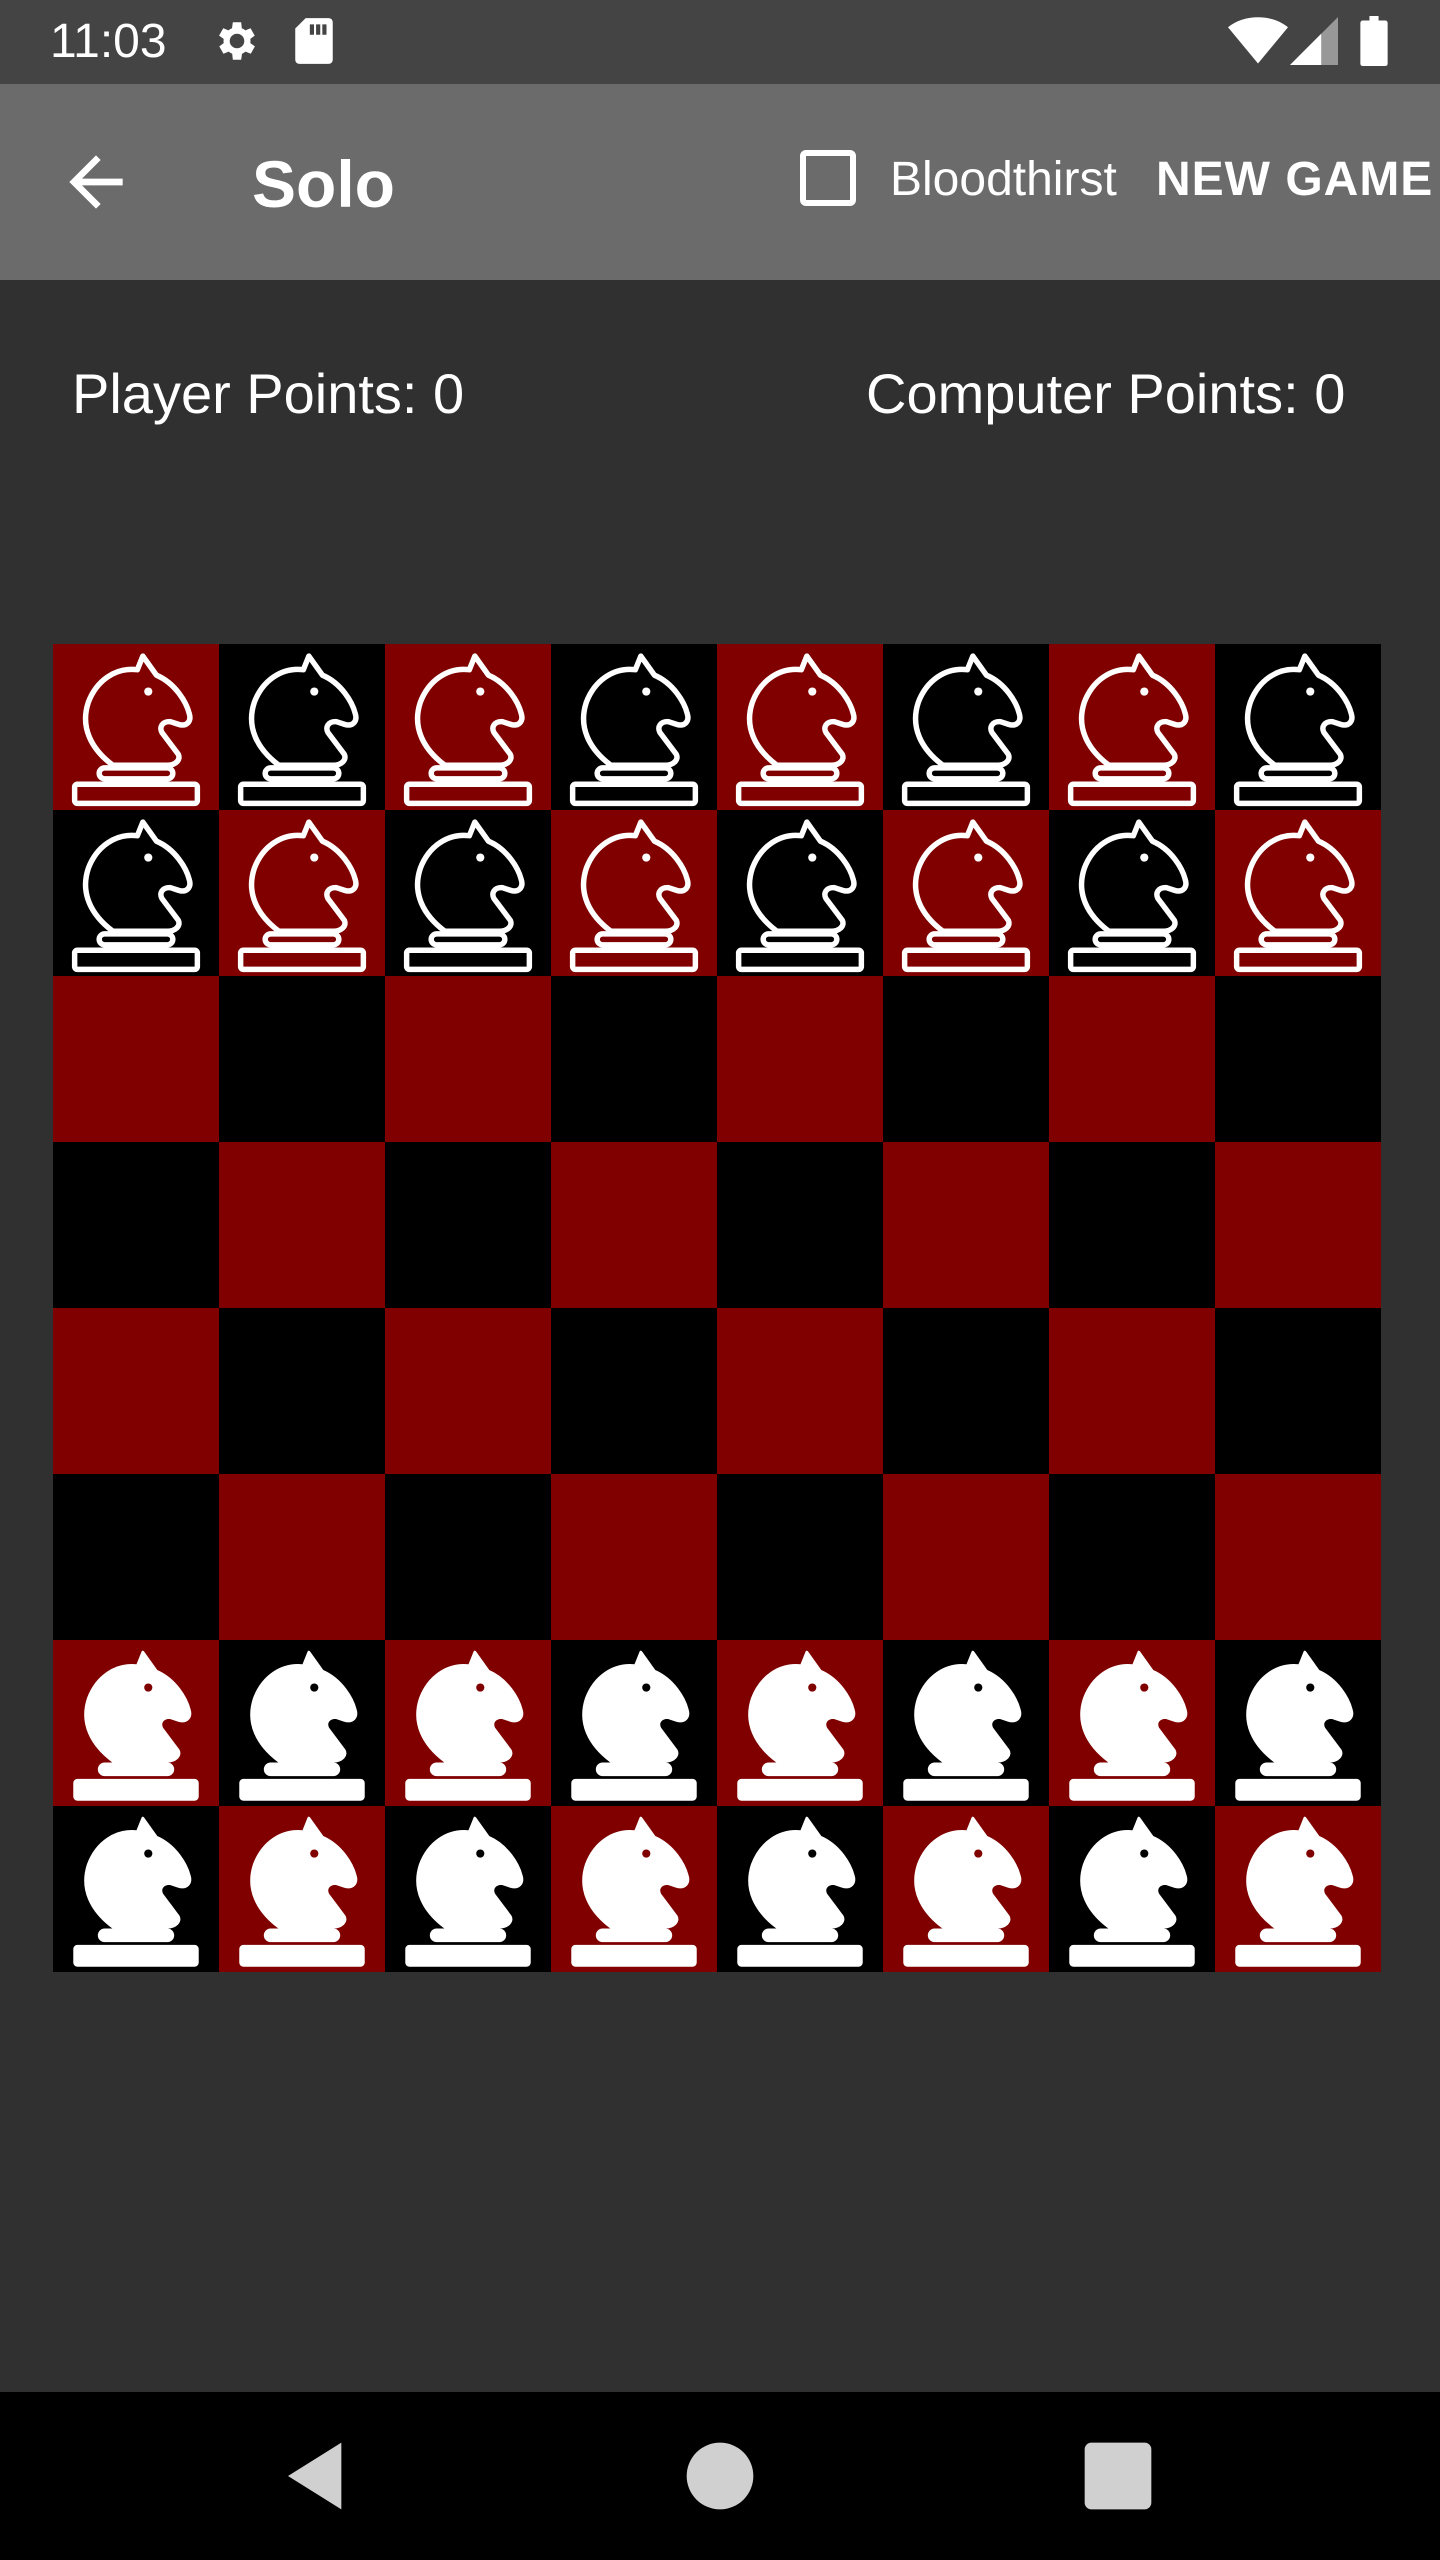 This screenshot has height=2560, width=1440. Describe the element at coordinates (1003, 180) in the screenshot. I see `bloodthirst-label: Bloodthirst` at that location.